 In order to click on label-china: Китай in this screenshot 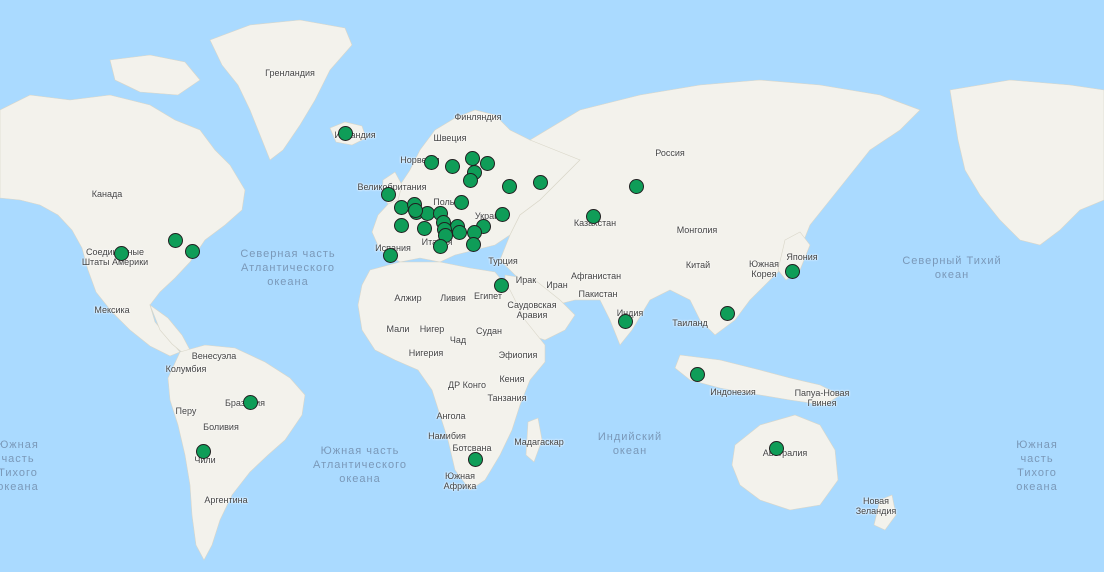, I will do `click(698, 265)`.